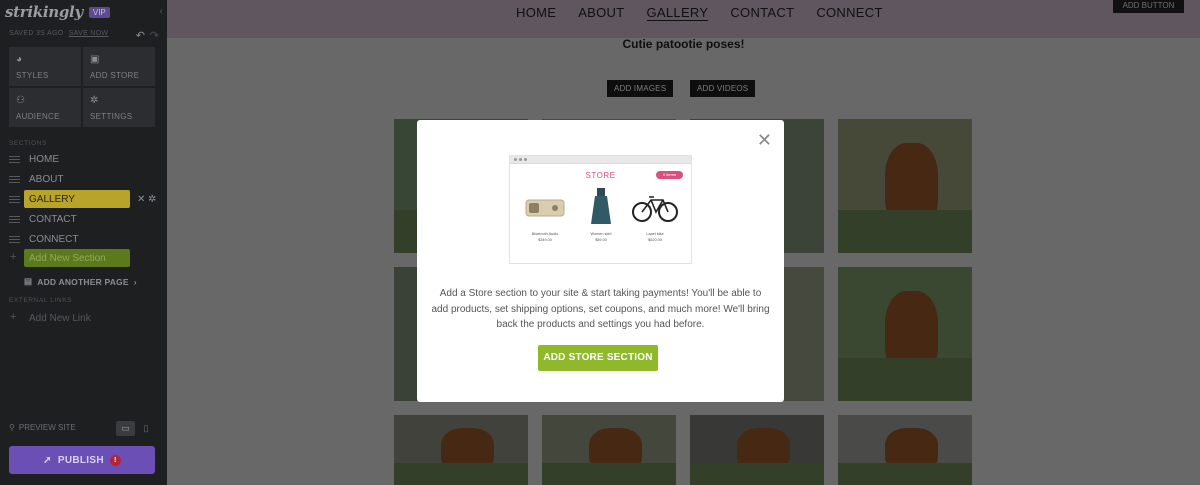 Image resolution: width=1200 pixels, height=485 pixels. I want to click on styles-label: STYLES, so click(32, 75).